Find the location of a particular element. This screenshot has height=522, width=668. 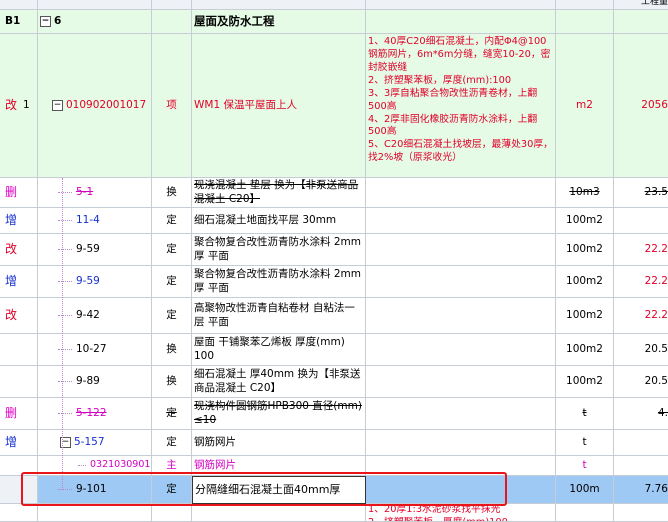

quota-code: 9-89 is located at coordinates (88, 380).